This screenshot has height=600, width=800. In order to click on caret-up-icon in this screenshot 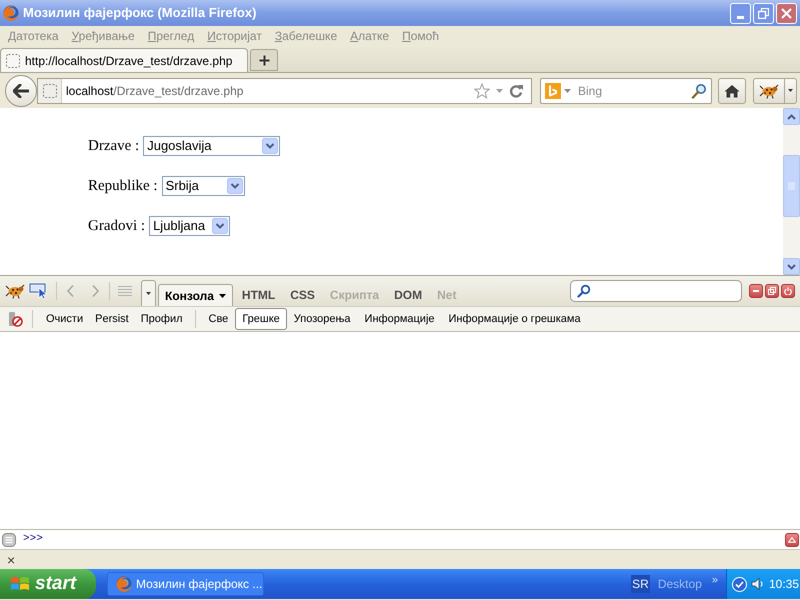, I will do `click(792, 539)`.